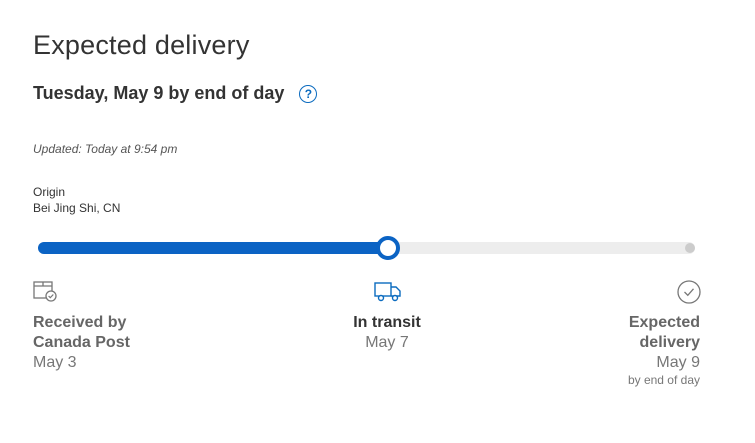  Describe the element at coordinates (663, 380) in the screenshot. I see `step-expected-note: by end of day` at that location.